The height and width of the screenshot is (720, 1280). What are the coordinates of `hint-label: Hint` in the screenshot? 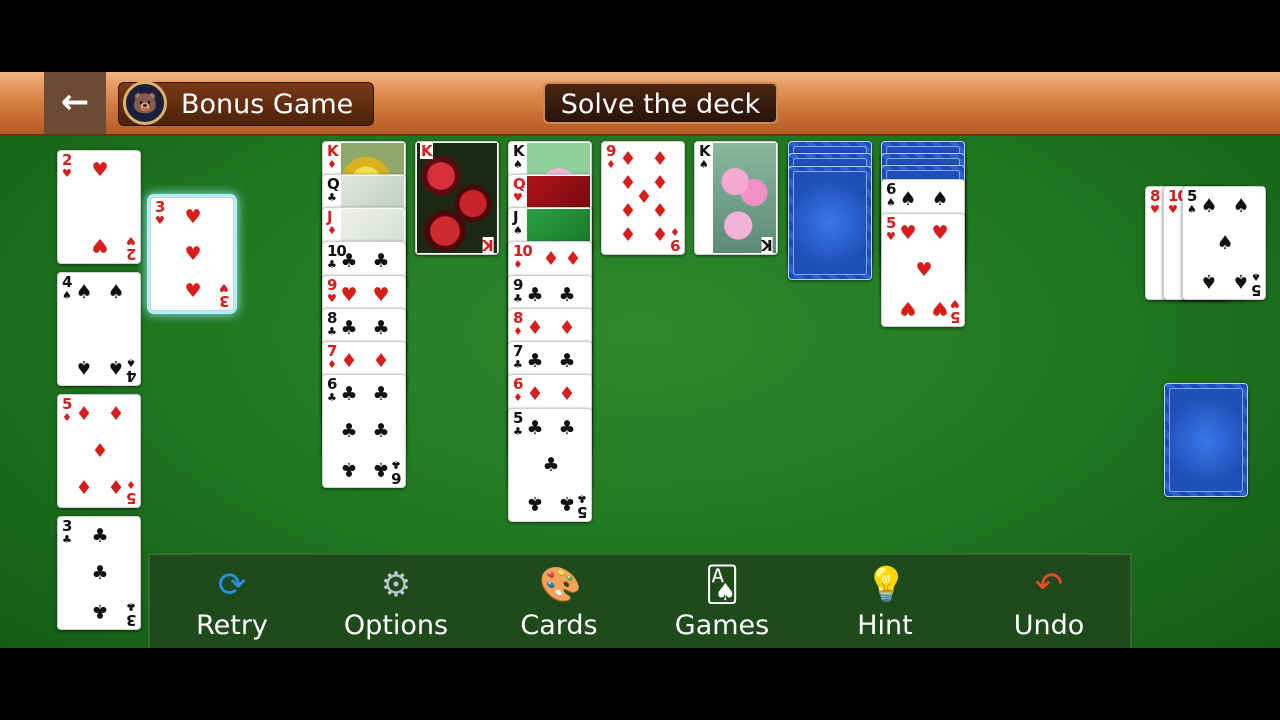 It's located at (885, 625).